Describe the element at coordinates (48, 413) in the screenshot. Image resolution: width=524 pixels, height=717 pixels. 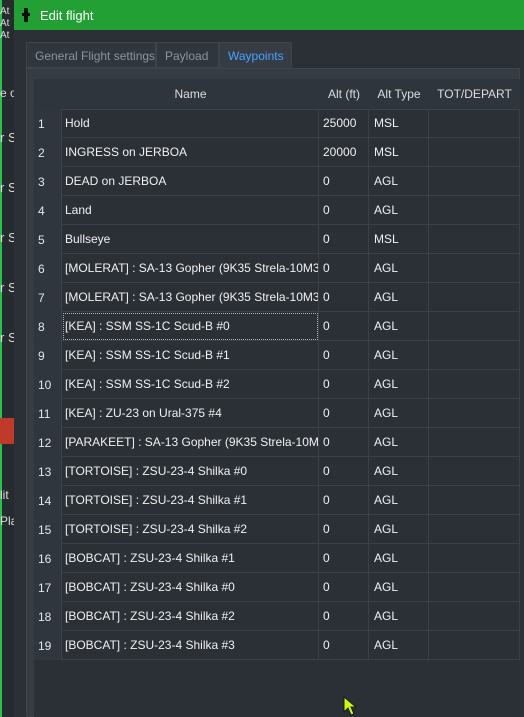
I see `row-number-header: 11` at that location.